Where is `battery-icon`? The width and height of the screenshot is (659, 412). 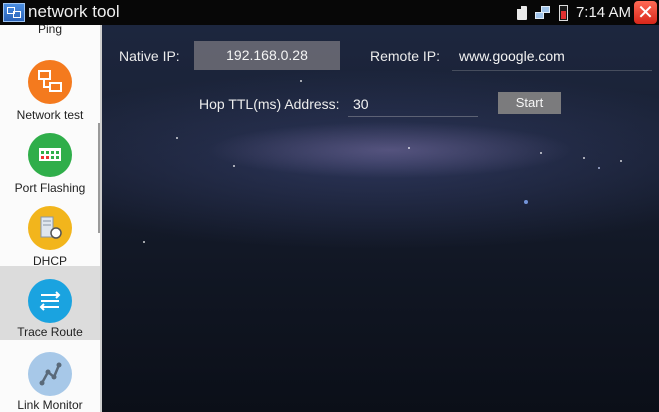
battery-icon is located at coordinates (563, 12).